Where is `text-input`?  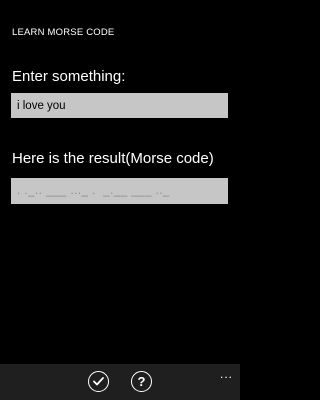 text-input is located at coordinates (119, 105).